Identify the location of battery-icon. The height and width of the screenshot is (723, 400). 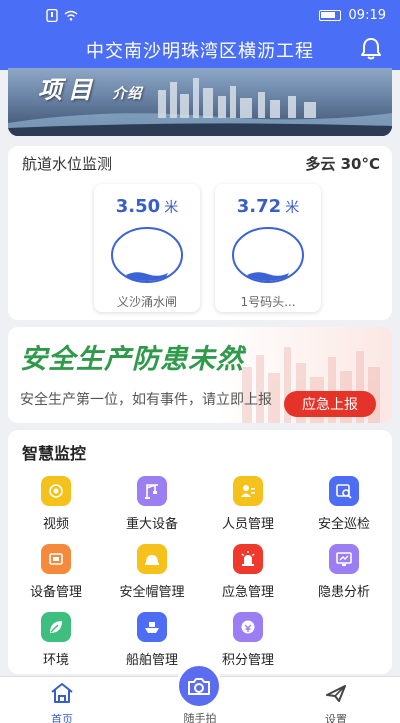
(329, 15).